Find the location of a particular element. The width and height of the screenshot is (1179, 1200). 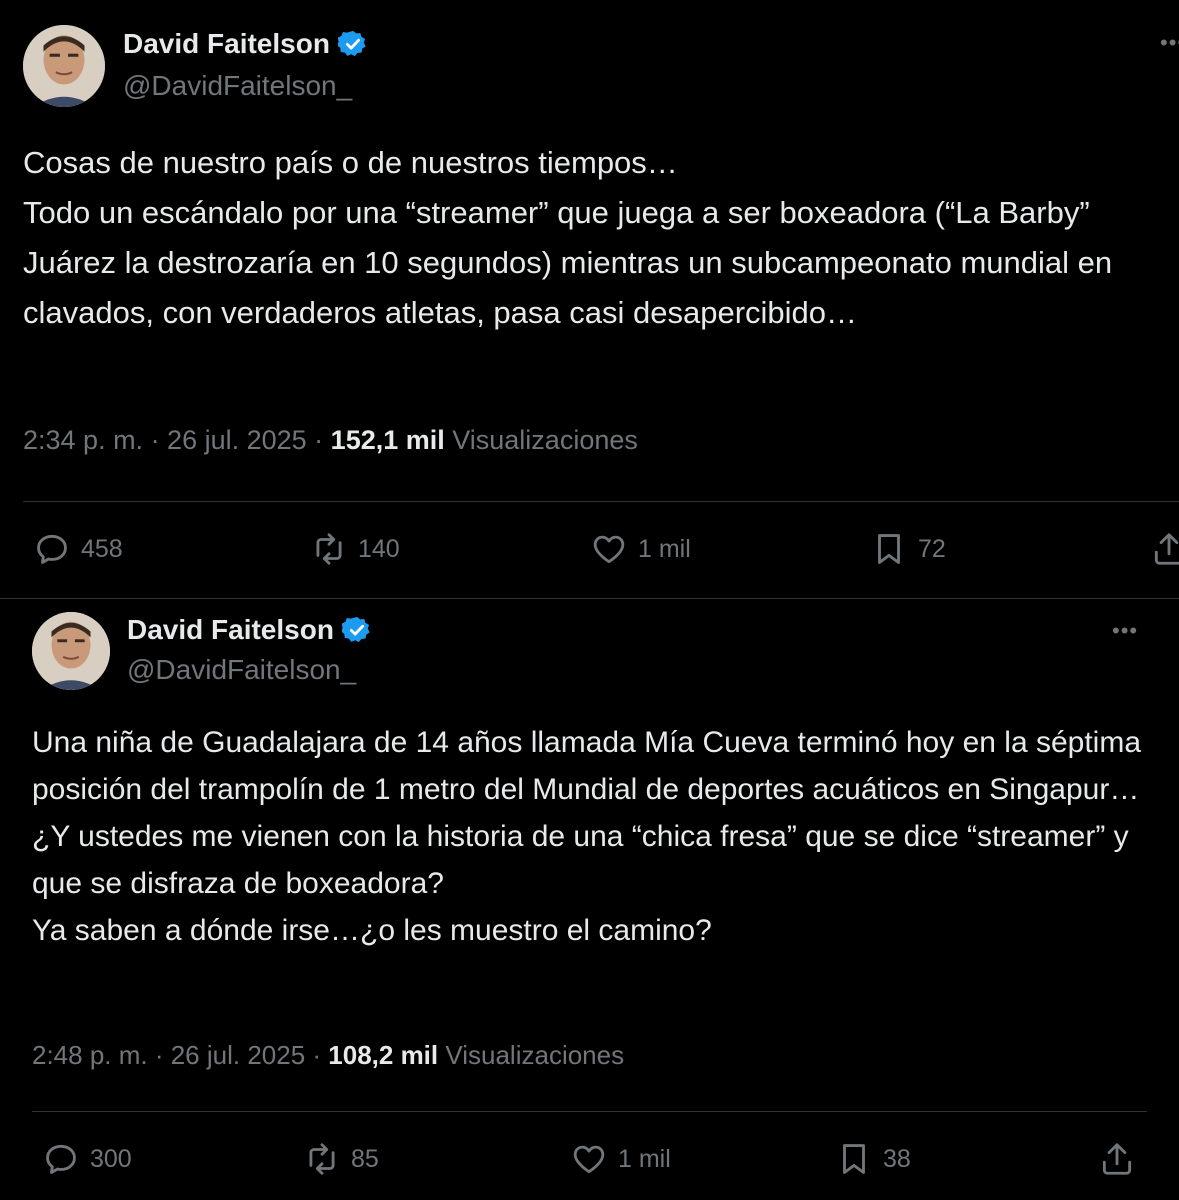

tweet-separator is located at coordinates (589, 598).